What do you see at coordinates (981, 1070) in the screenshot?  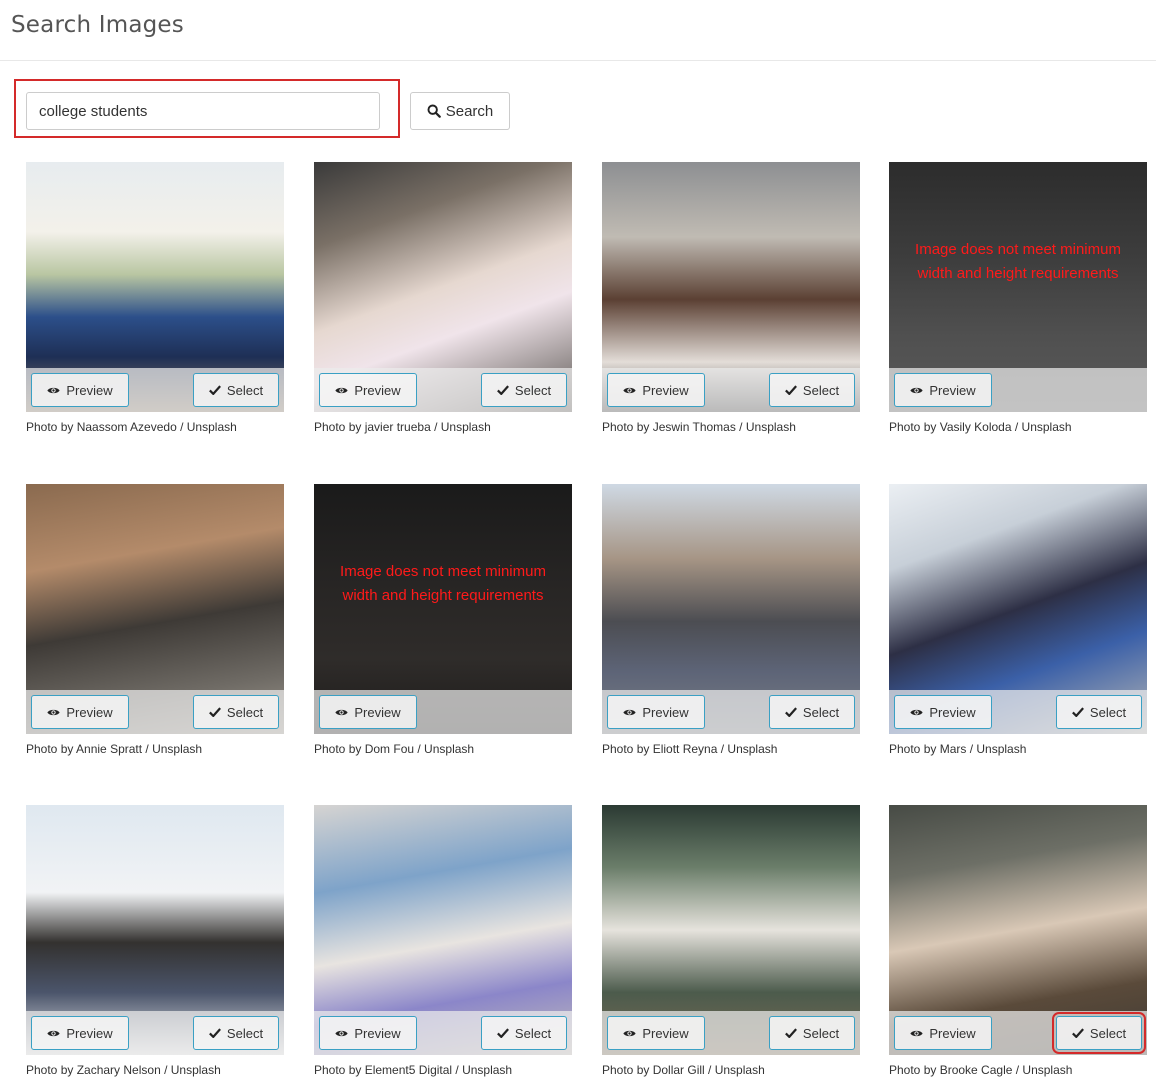 I see `photo-credit: Photo by Brooke Cagle / Unsplash` at bounding box center [981, 1070].